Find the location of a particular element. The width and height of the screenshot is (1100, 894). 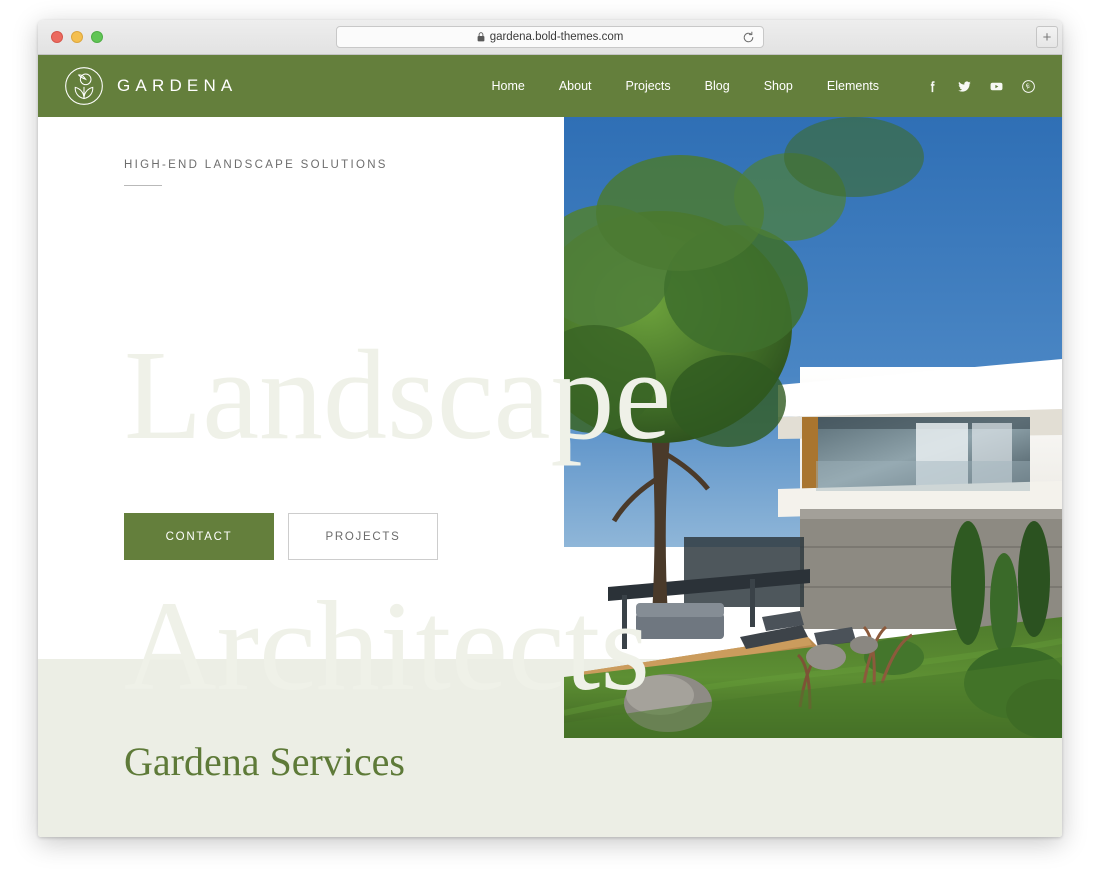

minimize-window-button is located at coordinates (77, 37).